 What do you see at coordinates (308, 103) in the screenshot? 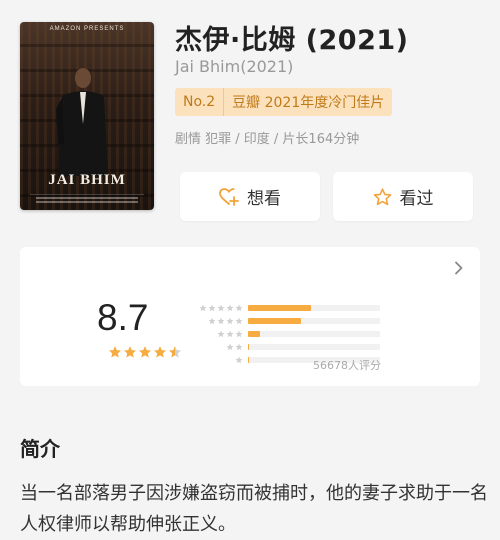
I see `rank-label: 豆瓣 2021年度冷门佳片` at bounding box center [308, 103].